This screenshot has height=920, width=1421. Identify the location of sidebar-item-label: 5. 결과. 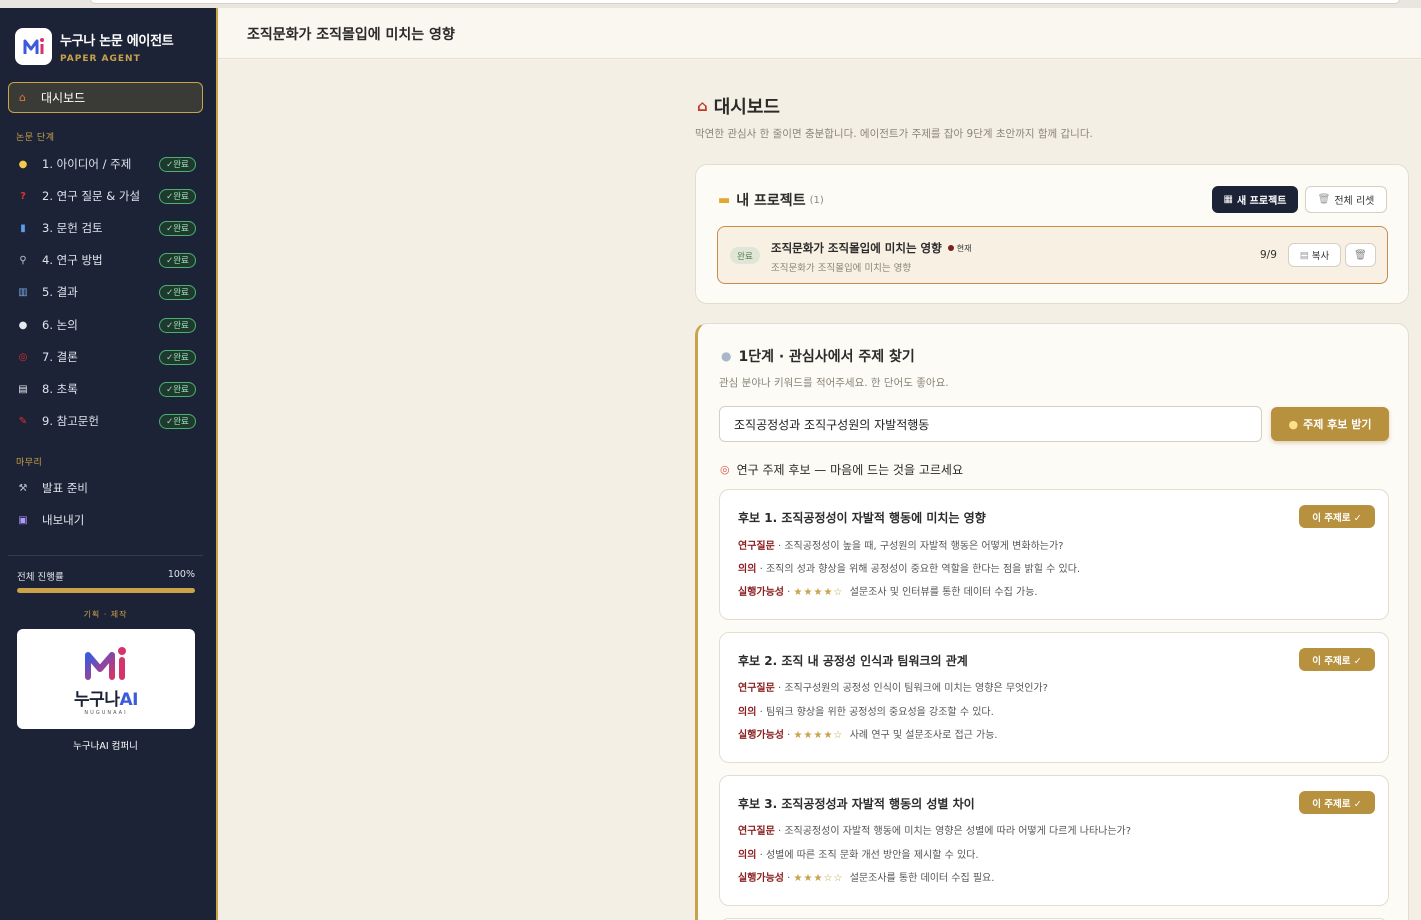
(60, 292).